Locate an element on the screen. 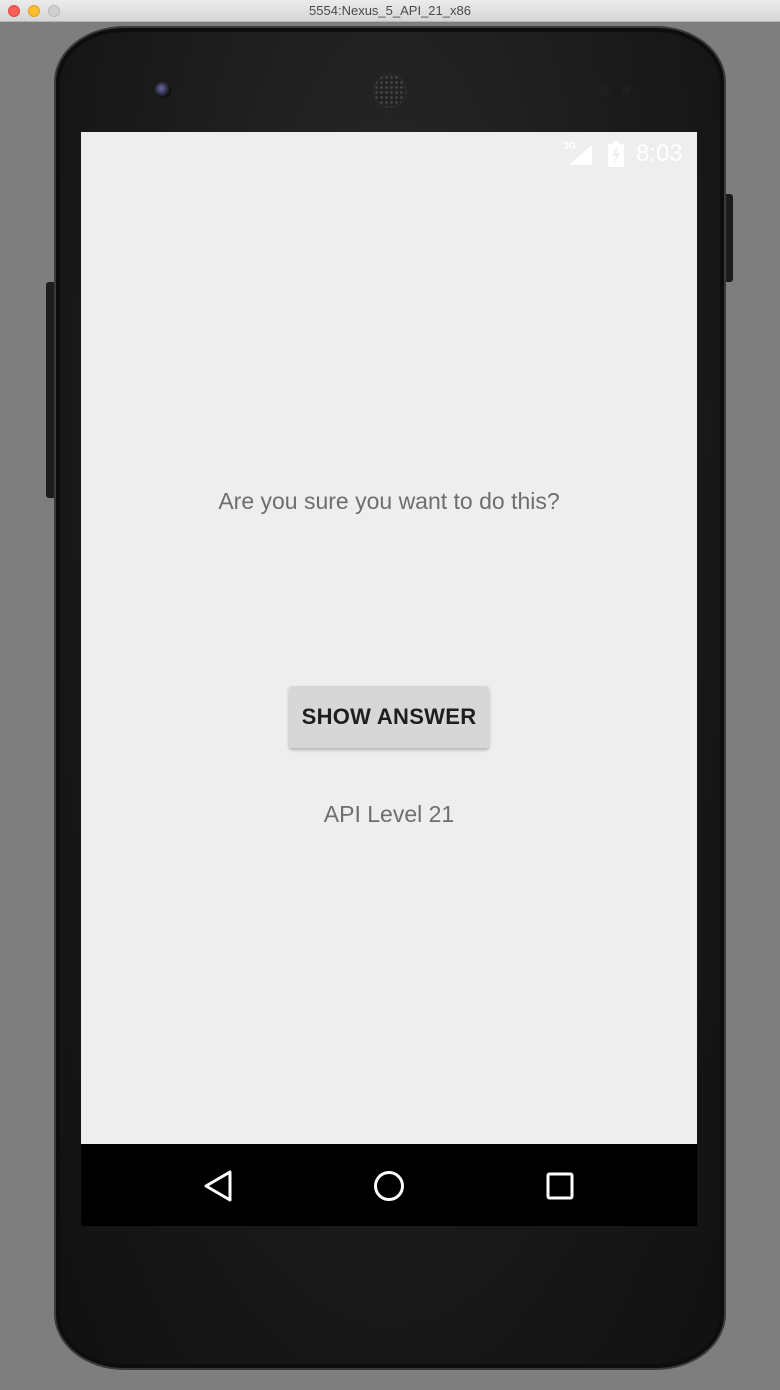 The height and width of the screenshot is (1390, 780). show-answer-button: SHOW ANSWER is located at coordinates (389, 717).